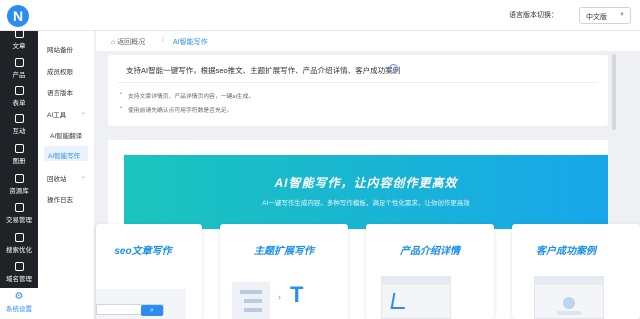 The height and width of the screenshot is (319, 640). What do you see at coordinates (19, 296) in the screenshot?
I see `gear-icon: ⚙` at bounding box center [19, 296].